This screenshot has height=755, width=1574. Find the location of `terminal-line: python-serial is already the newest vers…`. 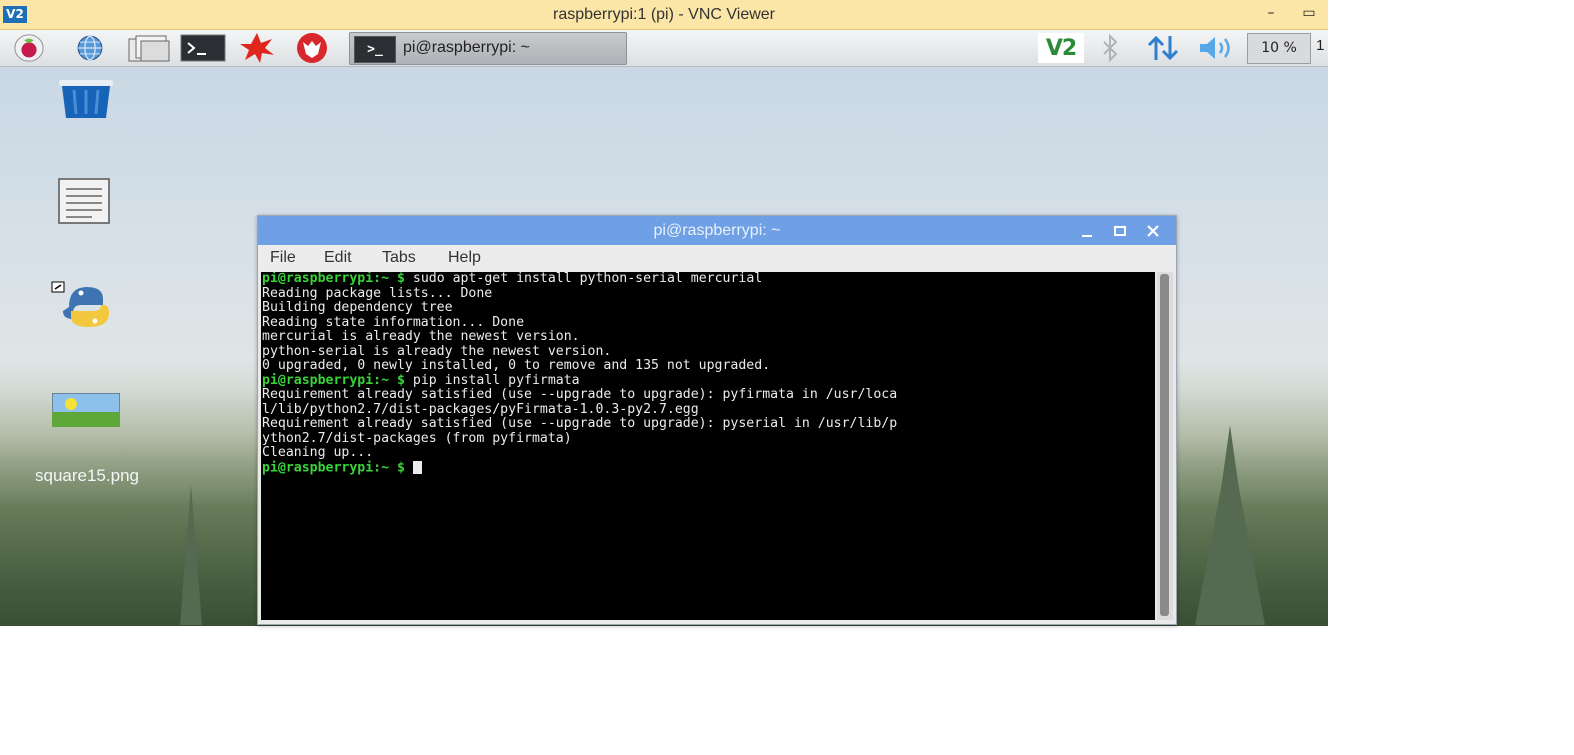

terminal-line: python-serial is already the newest vers… is located at coordinates (708, 351).